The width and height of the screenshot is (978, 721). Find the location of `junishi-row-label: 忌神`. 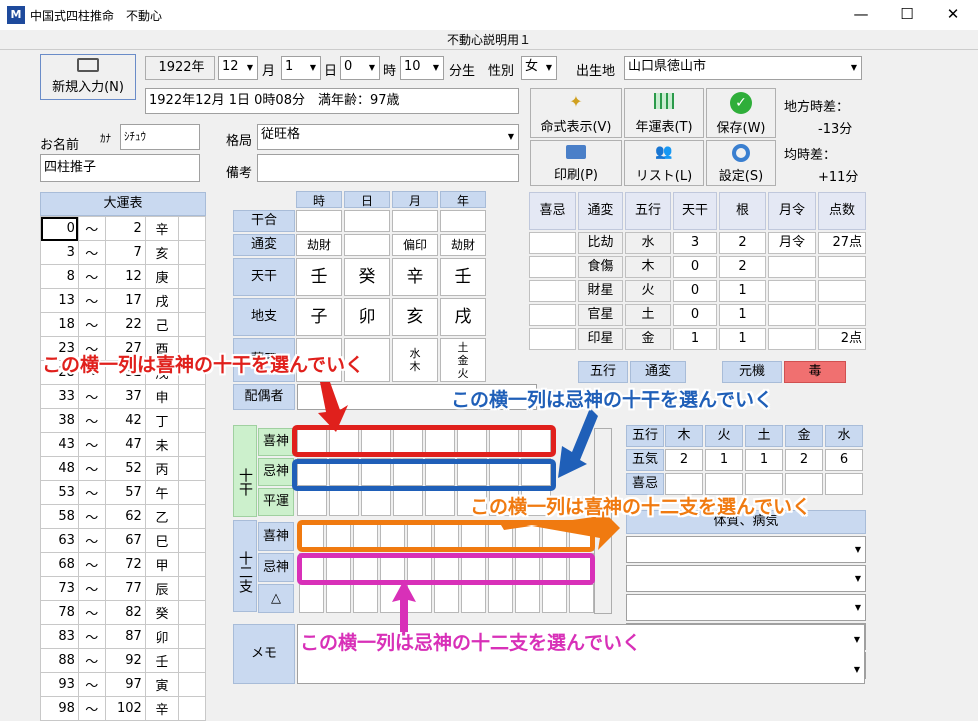

junishi-row-label: 忌神 is located at coordinates (276, 567).